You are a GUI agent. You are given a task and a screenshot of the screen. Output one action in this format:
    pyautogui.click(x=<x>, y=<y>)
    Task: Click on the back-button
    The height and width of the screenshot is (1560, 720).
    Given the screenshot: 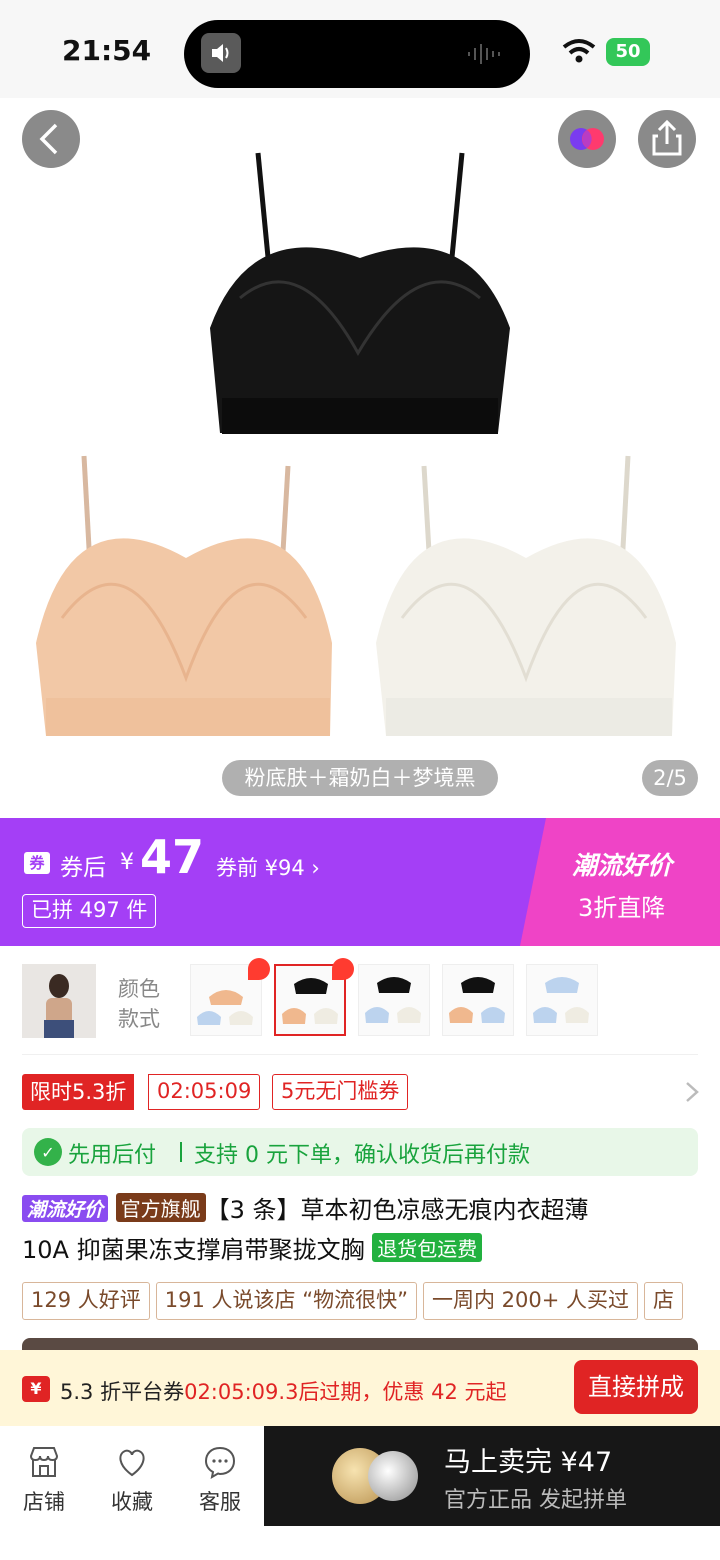 What is the action you would take?
    pyautogui.click(x=51, y=139)
    